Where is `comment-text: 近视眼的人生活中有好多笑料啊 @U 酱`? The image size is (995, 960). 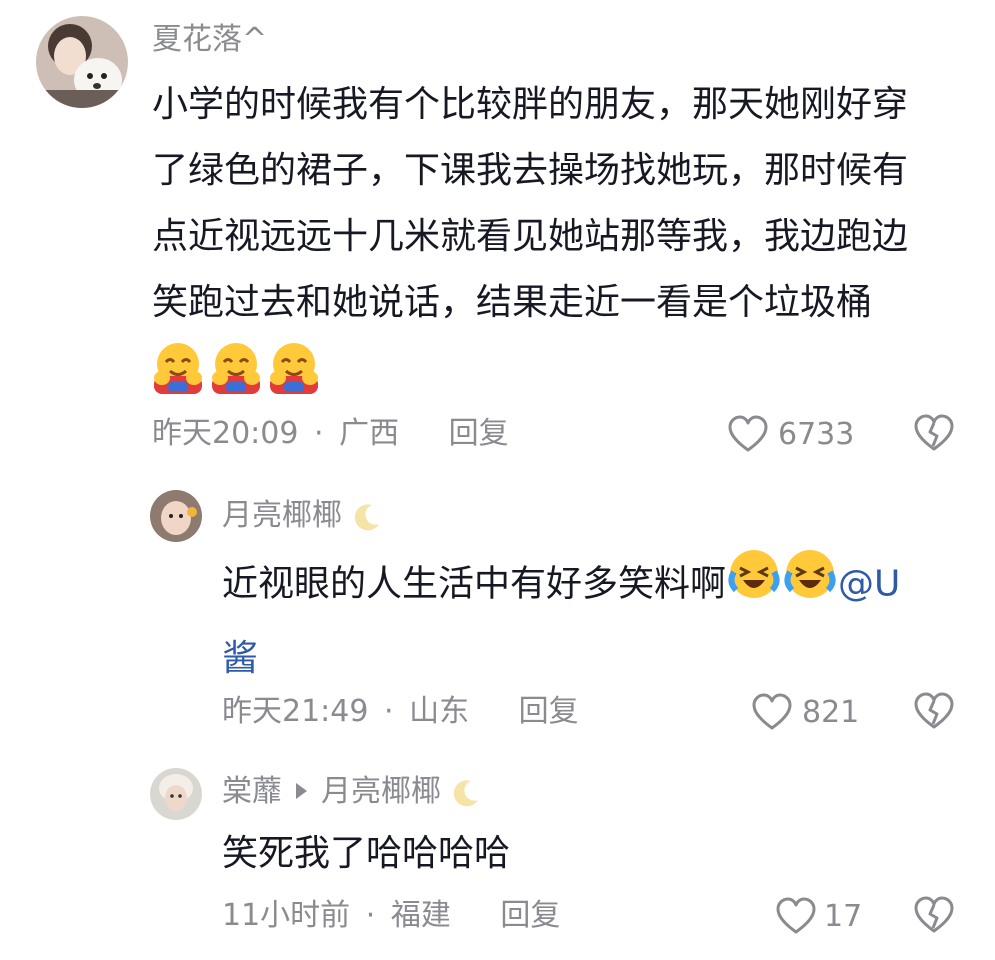 comment-text: 近视眼的人生活中有好多笑料啊 @U 酱 is located at coordinates (592, 619).